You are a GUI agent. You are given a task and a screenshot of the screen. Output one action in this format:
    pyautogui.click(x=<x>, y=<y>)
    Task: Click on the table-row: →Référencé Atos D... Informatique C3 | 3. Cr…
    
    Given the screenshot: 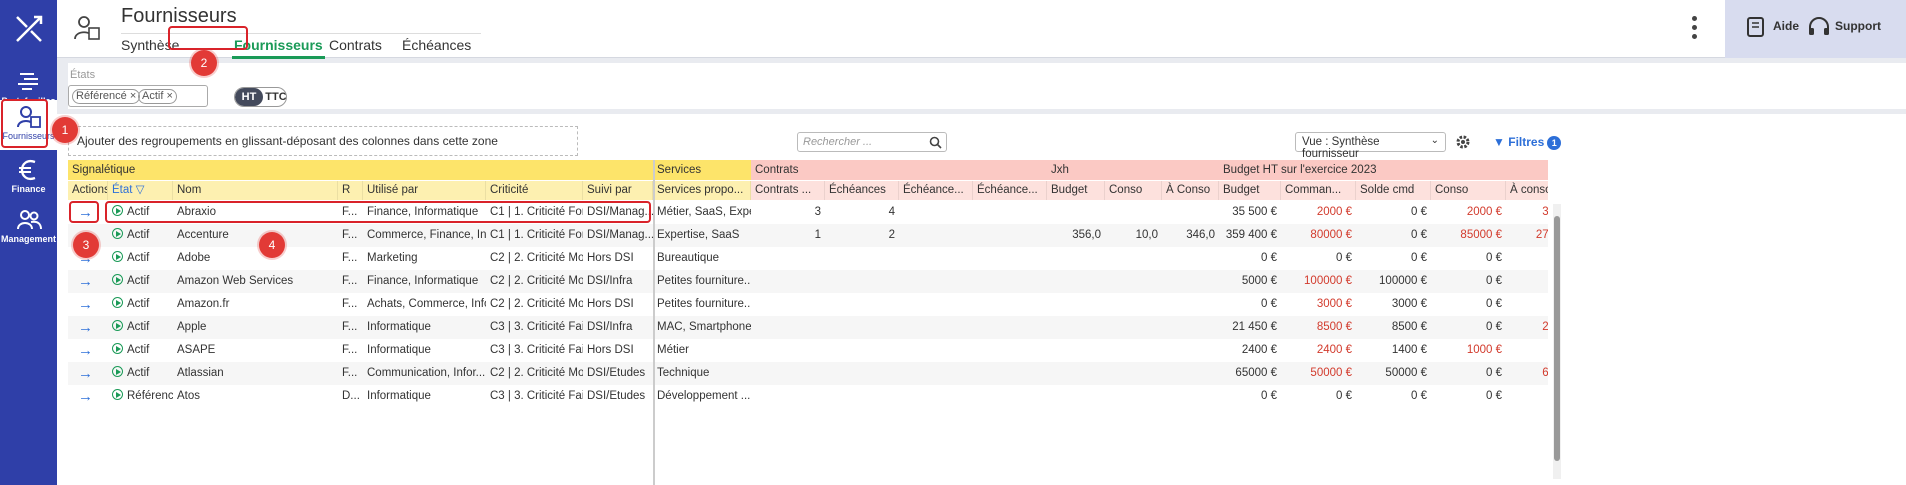 What is the action you would take?
    pyautogui.click(x=808, y=396)
    